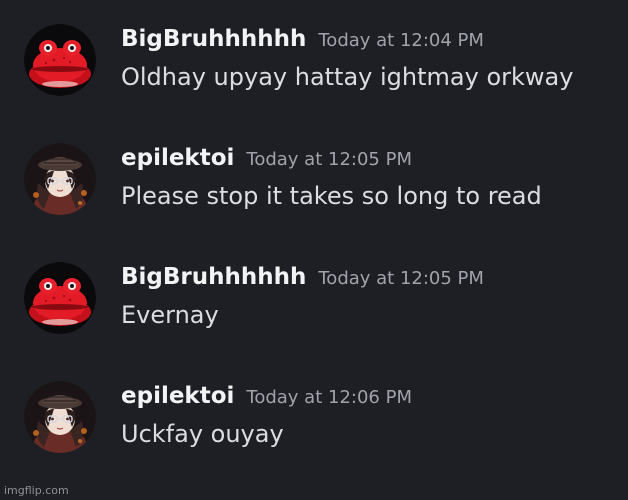 This screenshot has width=628, height=500. I want to click on message-text: Please stop it takes so long to read, so click(331, 196).